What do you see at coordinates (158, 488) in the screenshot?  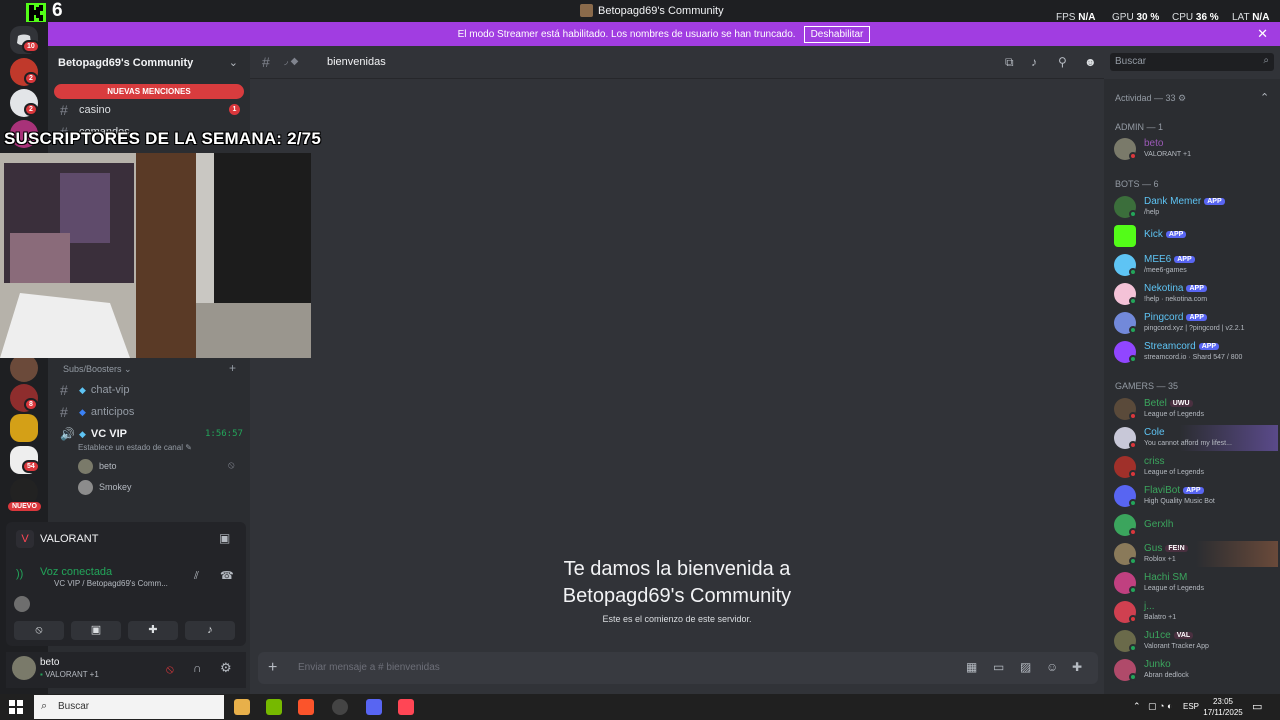 I see `voice-user: Smokey` at bounding box center [158, 488].